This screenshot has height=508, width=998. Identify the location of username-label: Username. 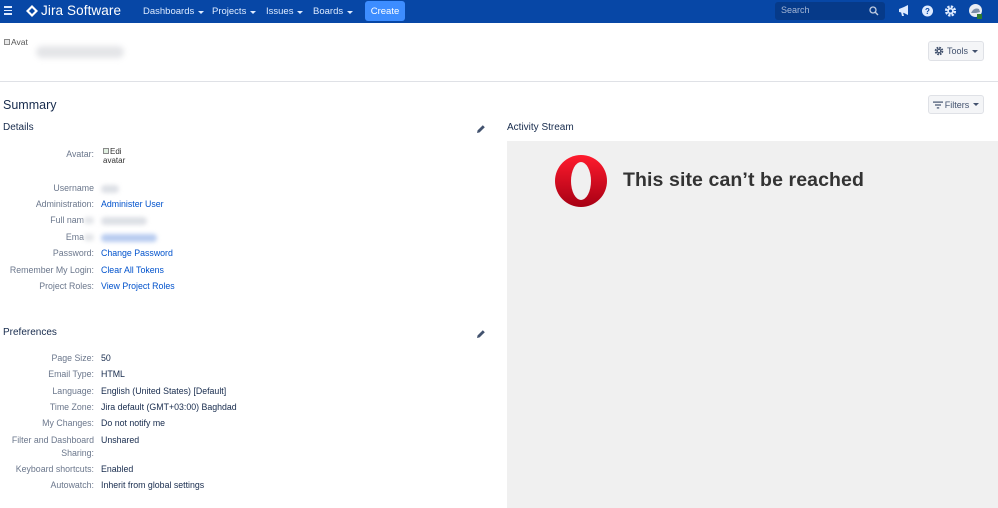
(73, 188).